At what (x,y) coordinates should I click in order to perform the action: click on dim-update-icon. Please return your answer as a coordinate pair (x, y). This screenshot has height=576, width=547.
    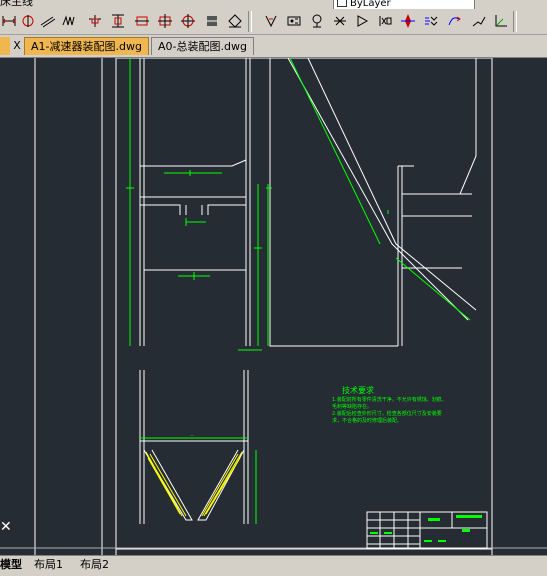
    Looking at the image, I should click on (340, 21).